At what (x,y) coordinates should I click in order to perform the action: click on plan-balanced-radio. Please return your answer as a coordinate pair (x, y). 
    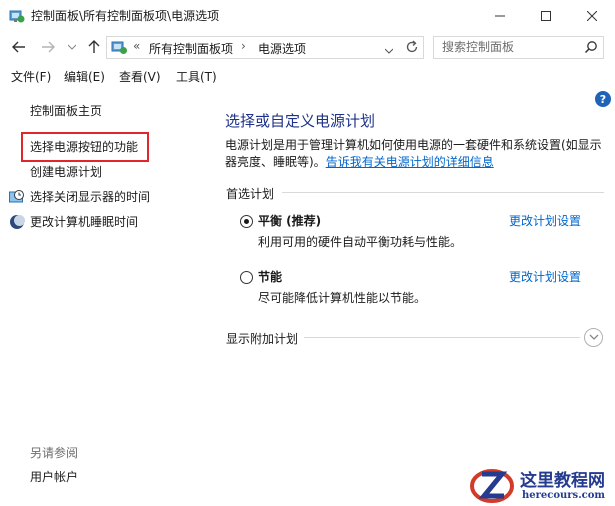
    Looking at the image, I should click on (246, 221).